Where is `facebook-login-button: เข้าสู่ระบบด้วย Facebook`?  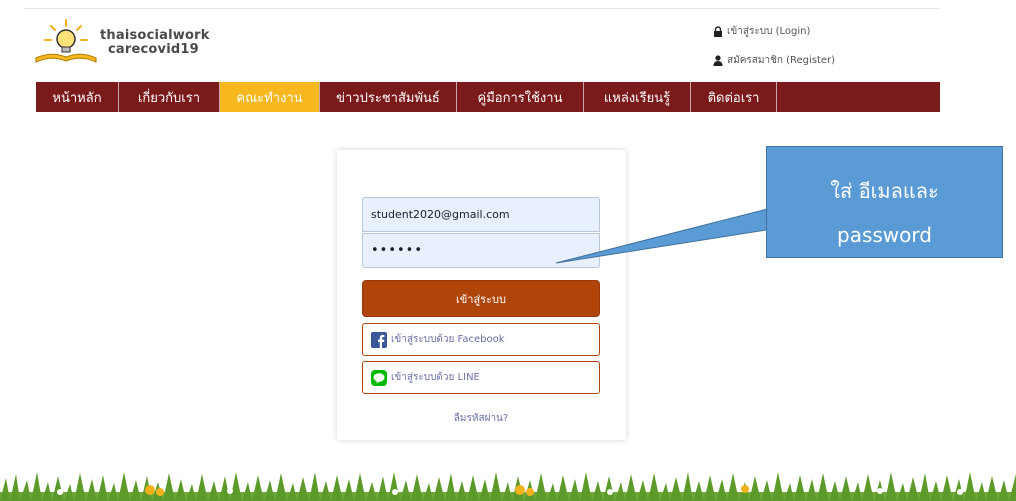
facebook-login-button: เข้าสู่ระบบด้วย Facebook is located at coordinates (481, 339).